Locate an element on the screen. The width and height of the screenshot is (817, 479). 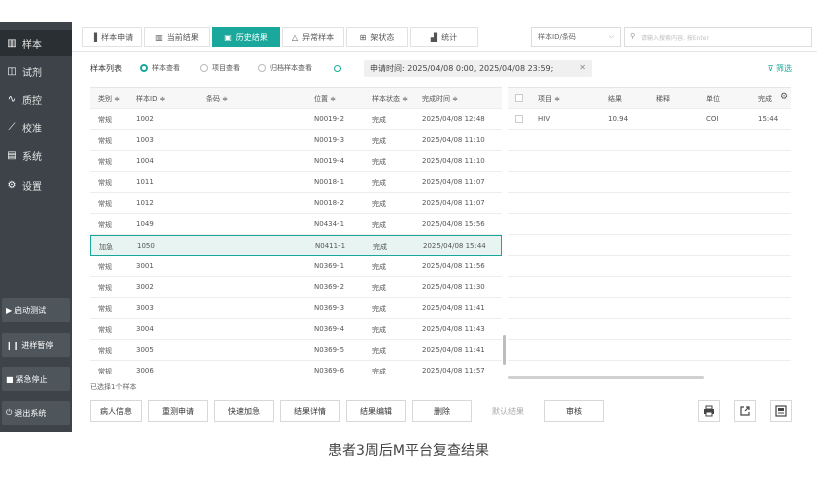
column-header: 完成 is located at coordinates (765, 99).